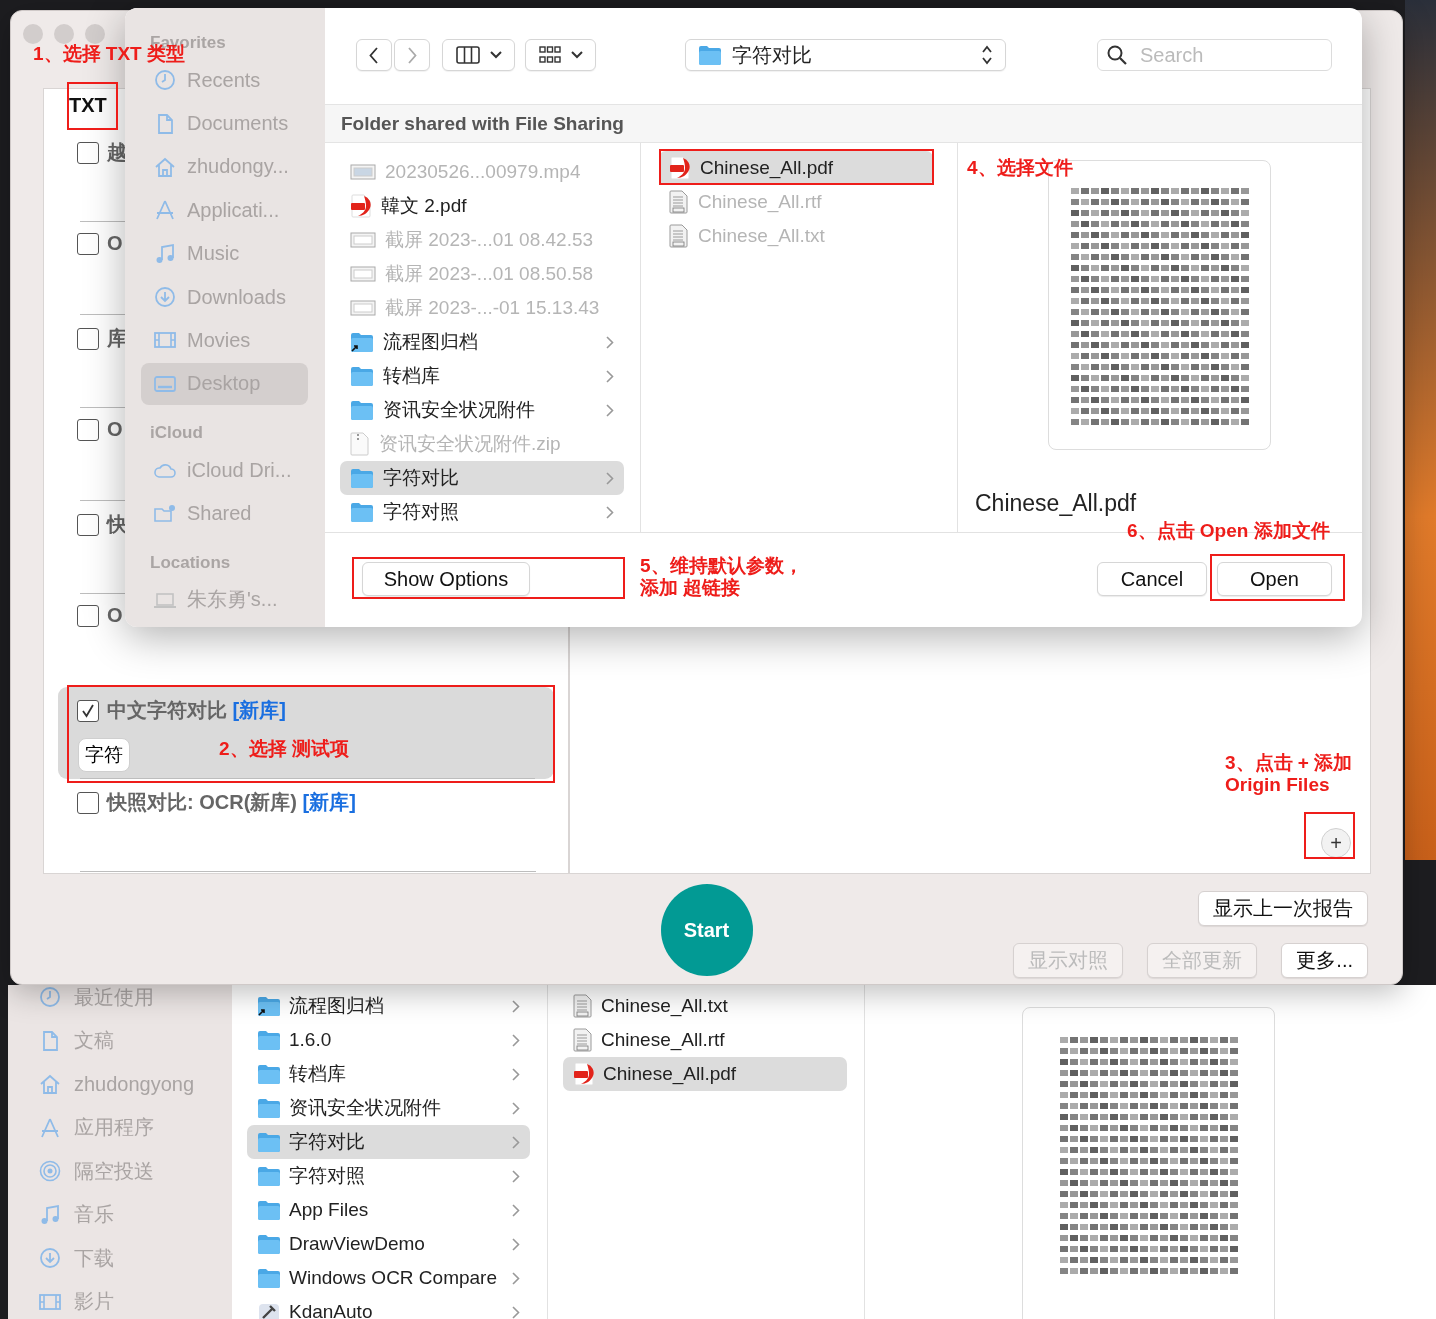  What do you see at coordinates (117, 152) in the screenshot?
I see `test-label: 越` at bounding box center [117, 152].